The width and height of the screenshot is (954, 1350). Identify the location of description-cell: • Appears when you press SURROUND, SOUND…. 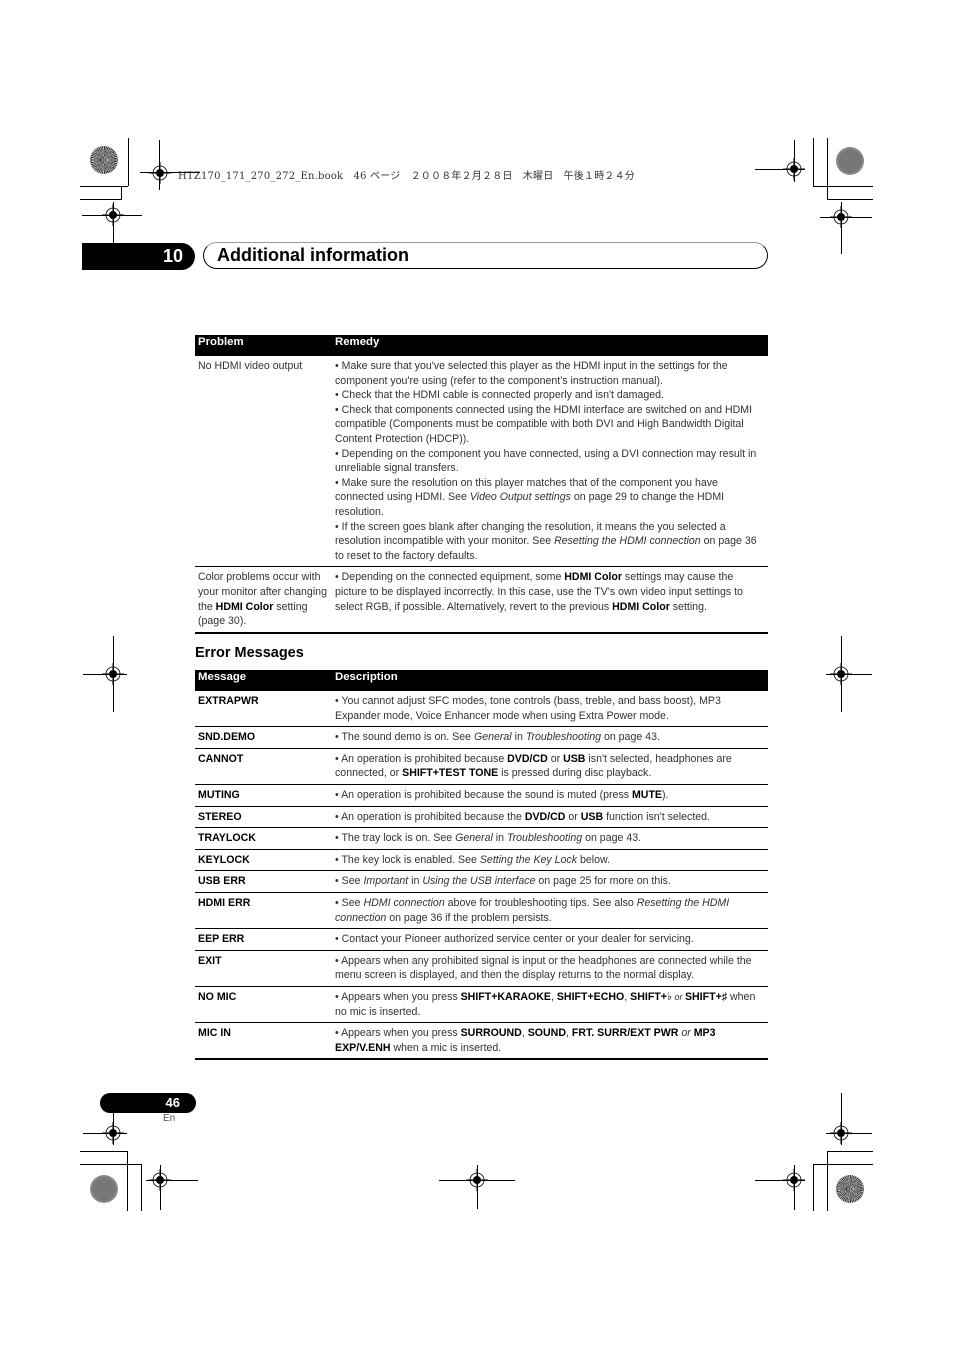
(550, 1041).